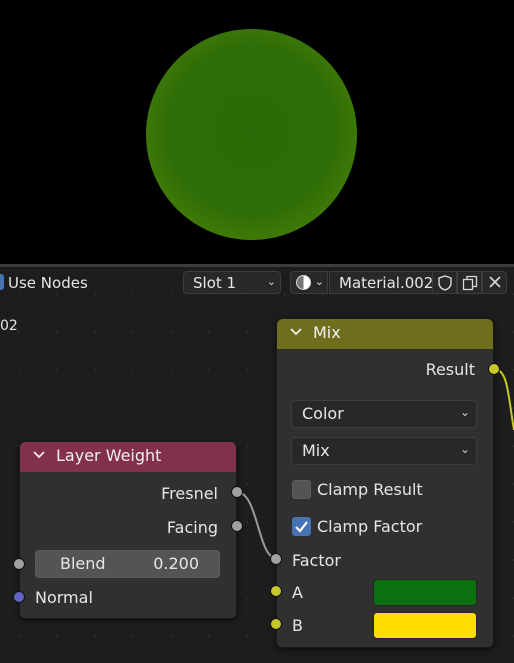  I want to click on material-name-field: Material.002, so click(381, 282).